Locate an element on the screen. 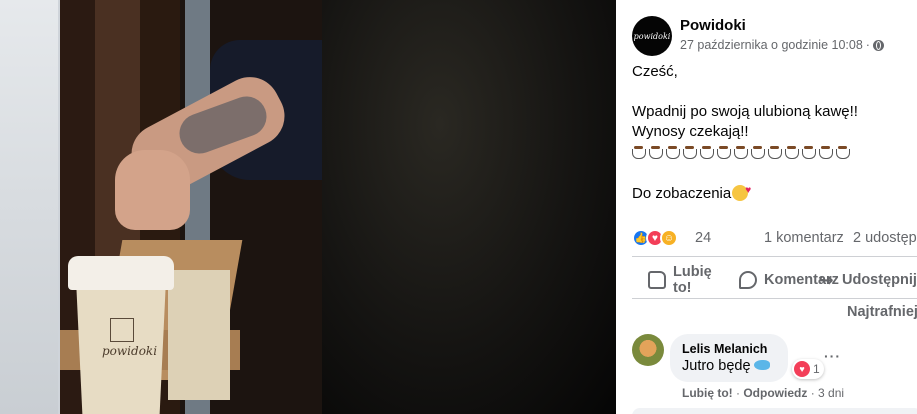 Image resolution: width=917 pixels, height=414 pixels. photo-wall is located at coordinates (29, 207).